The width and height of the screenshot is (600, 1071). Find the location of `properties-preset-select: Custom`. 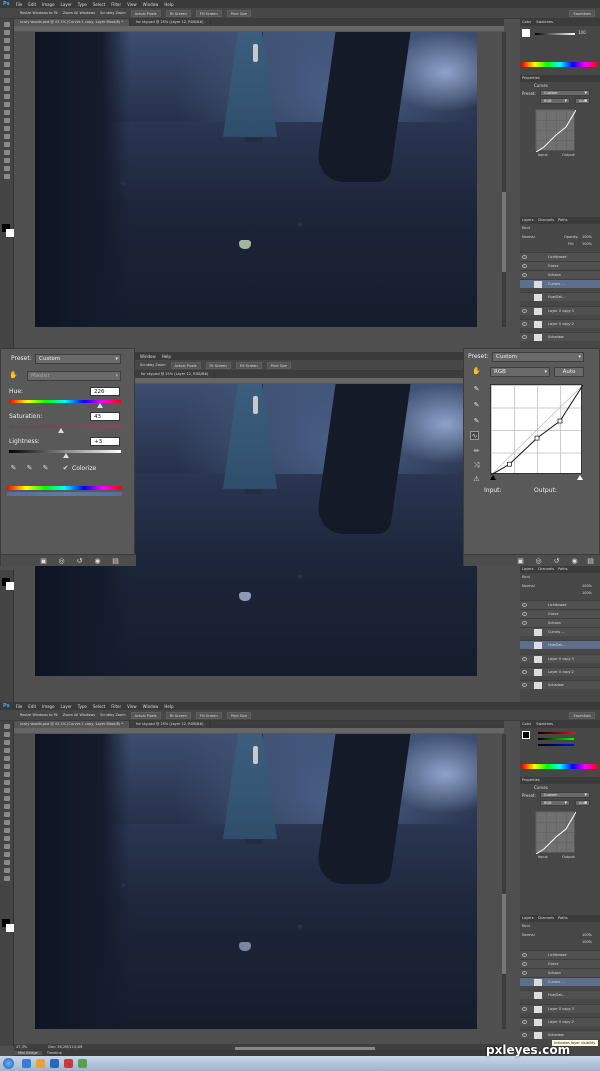

properties-preset-select: Custom is located at coordinates (565, 93).